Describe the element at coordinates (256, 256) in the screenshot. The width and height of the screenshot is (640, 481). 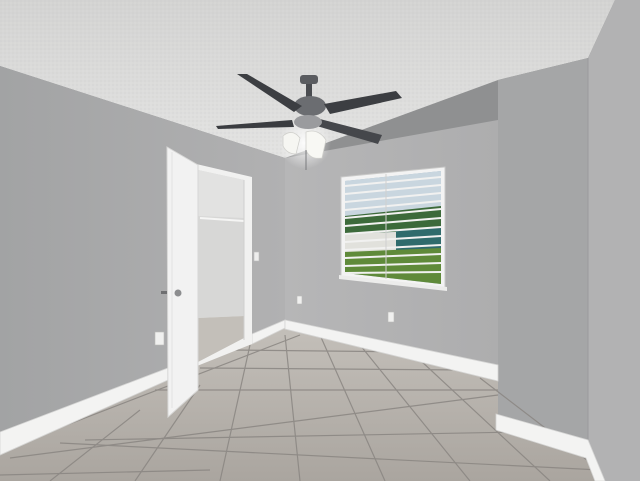
I see `light-switch` at that location.